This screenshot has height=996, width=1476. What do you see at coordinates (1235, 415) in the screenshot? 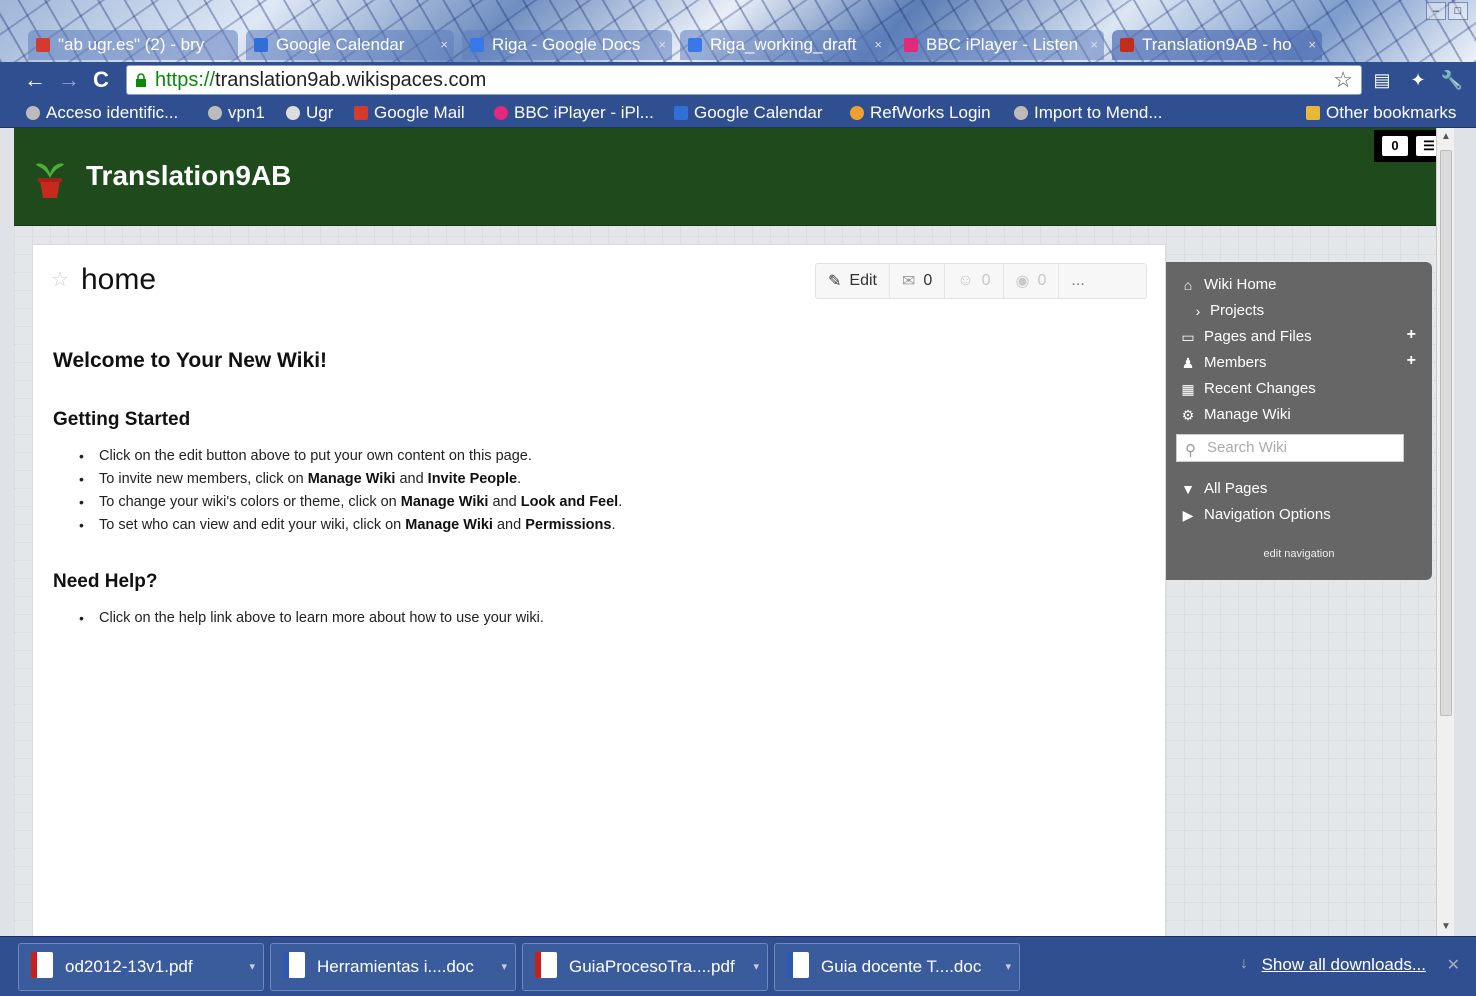
I see `nav-manage-wiki: ⚙ Manage Wiki` at bounding box center [1235, 415].